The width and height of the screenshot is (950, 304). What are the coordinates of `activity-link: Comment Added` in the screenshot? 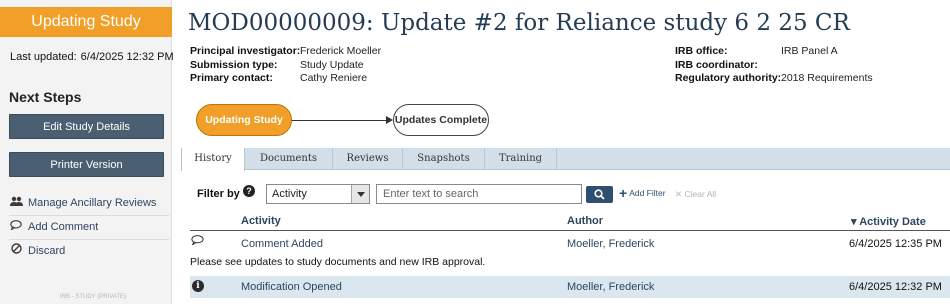 It's located at (282, 244).